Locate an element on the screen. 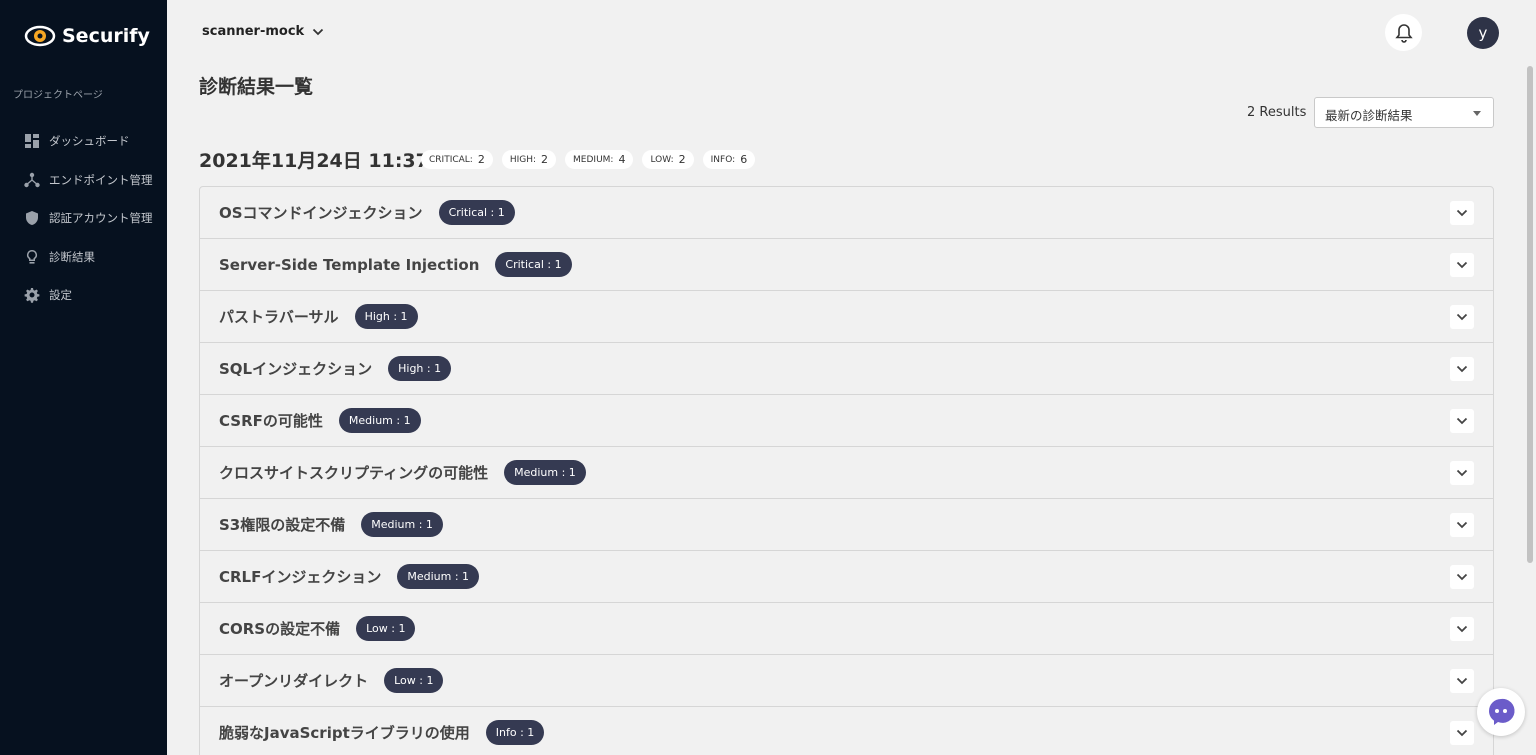 The height and width of the screenshot is (755, 1536). finding-title: パストラバーサル is located at coordinates (279, 317).